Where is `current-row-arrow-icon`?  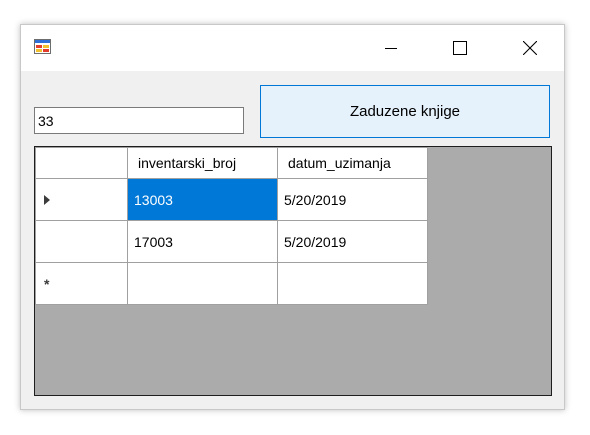 current-row-arrow-icon is located at coordinates (47, 199).